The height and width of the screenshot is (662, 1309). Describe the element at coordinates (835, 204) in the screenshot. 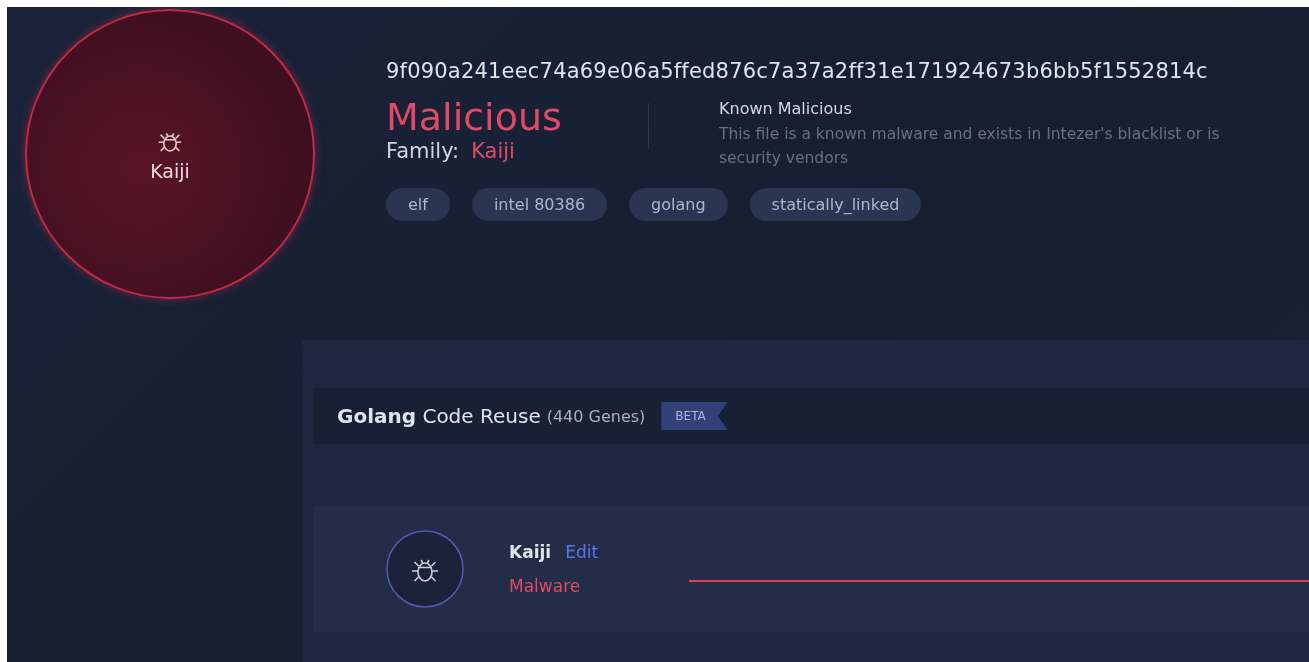

I see `tag: statically_linked` at that location.